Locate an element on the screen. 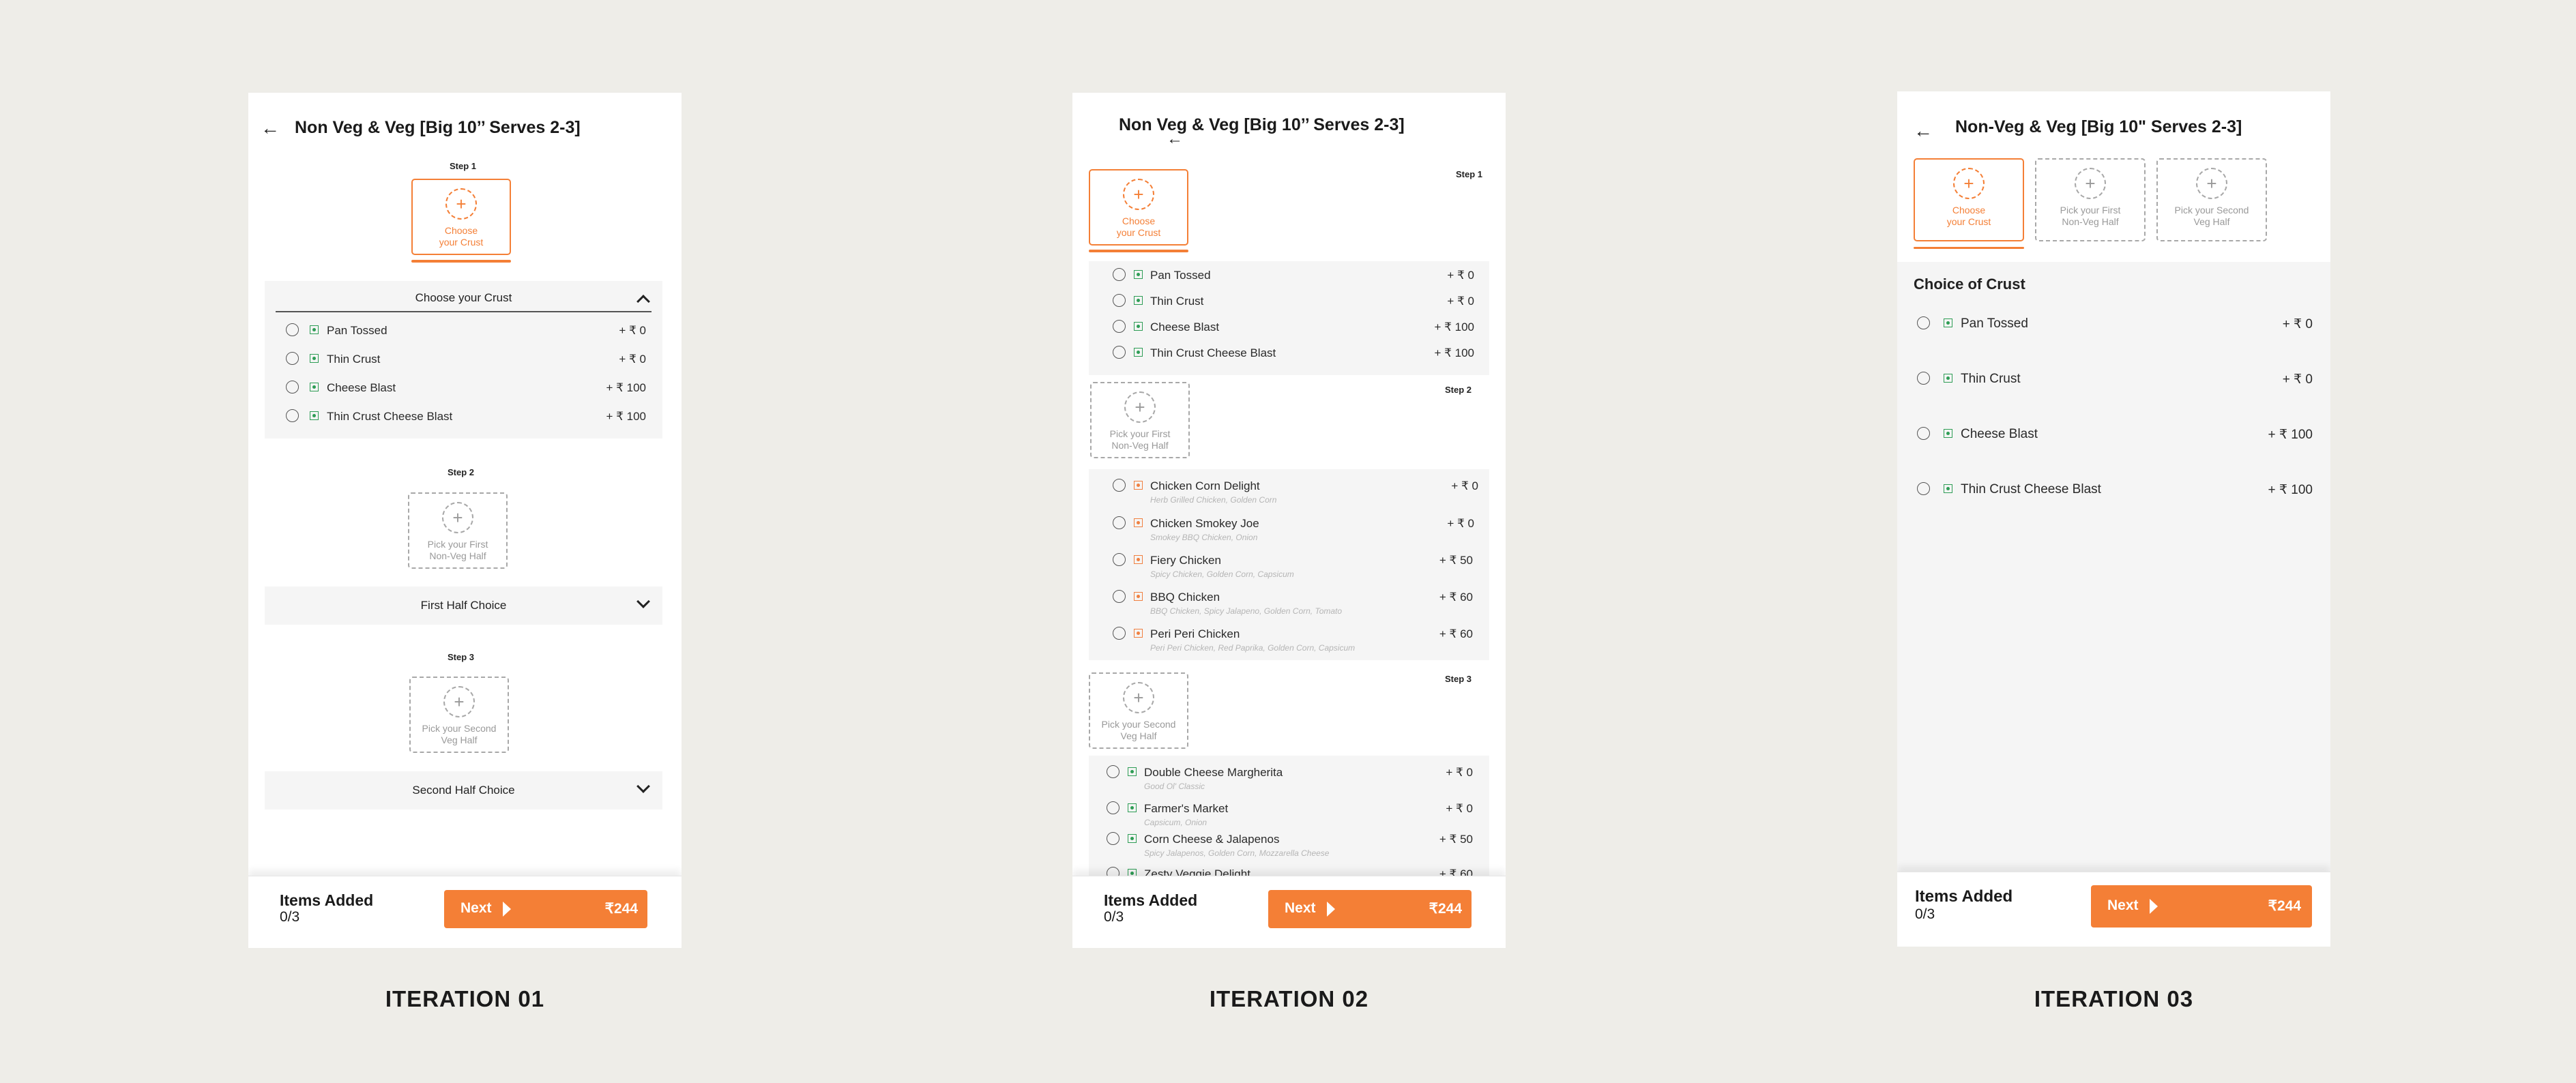  divider is located at coordinates (464, 311).